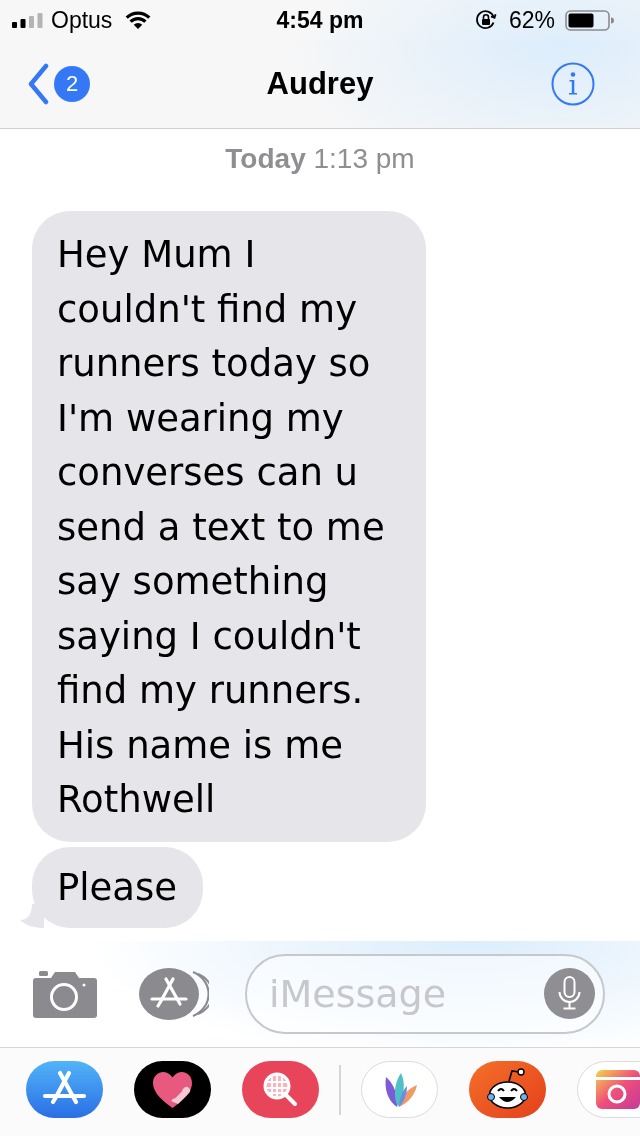  Describe the element at coordinates (38, 84) in the screenshot. I see `chevron-left-icon` at that location.